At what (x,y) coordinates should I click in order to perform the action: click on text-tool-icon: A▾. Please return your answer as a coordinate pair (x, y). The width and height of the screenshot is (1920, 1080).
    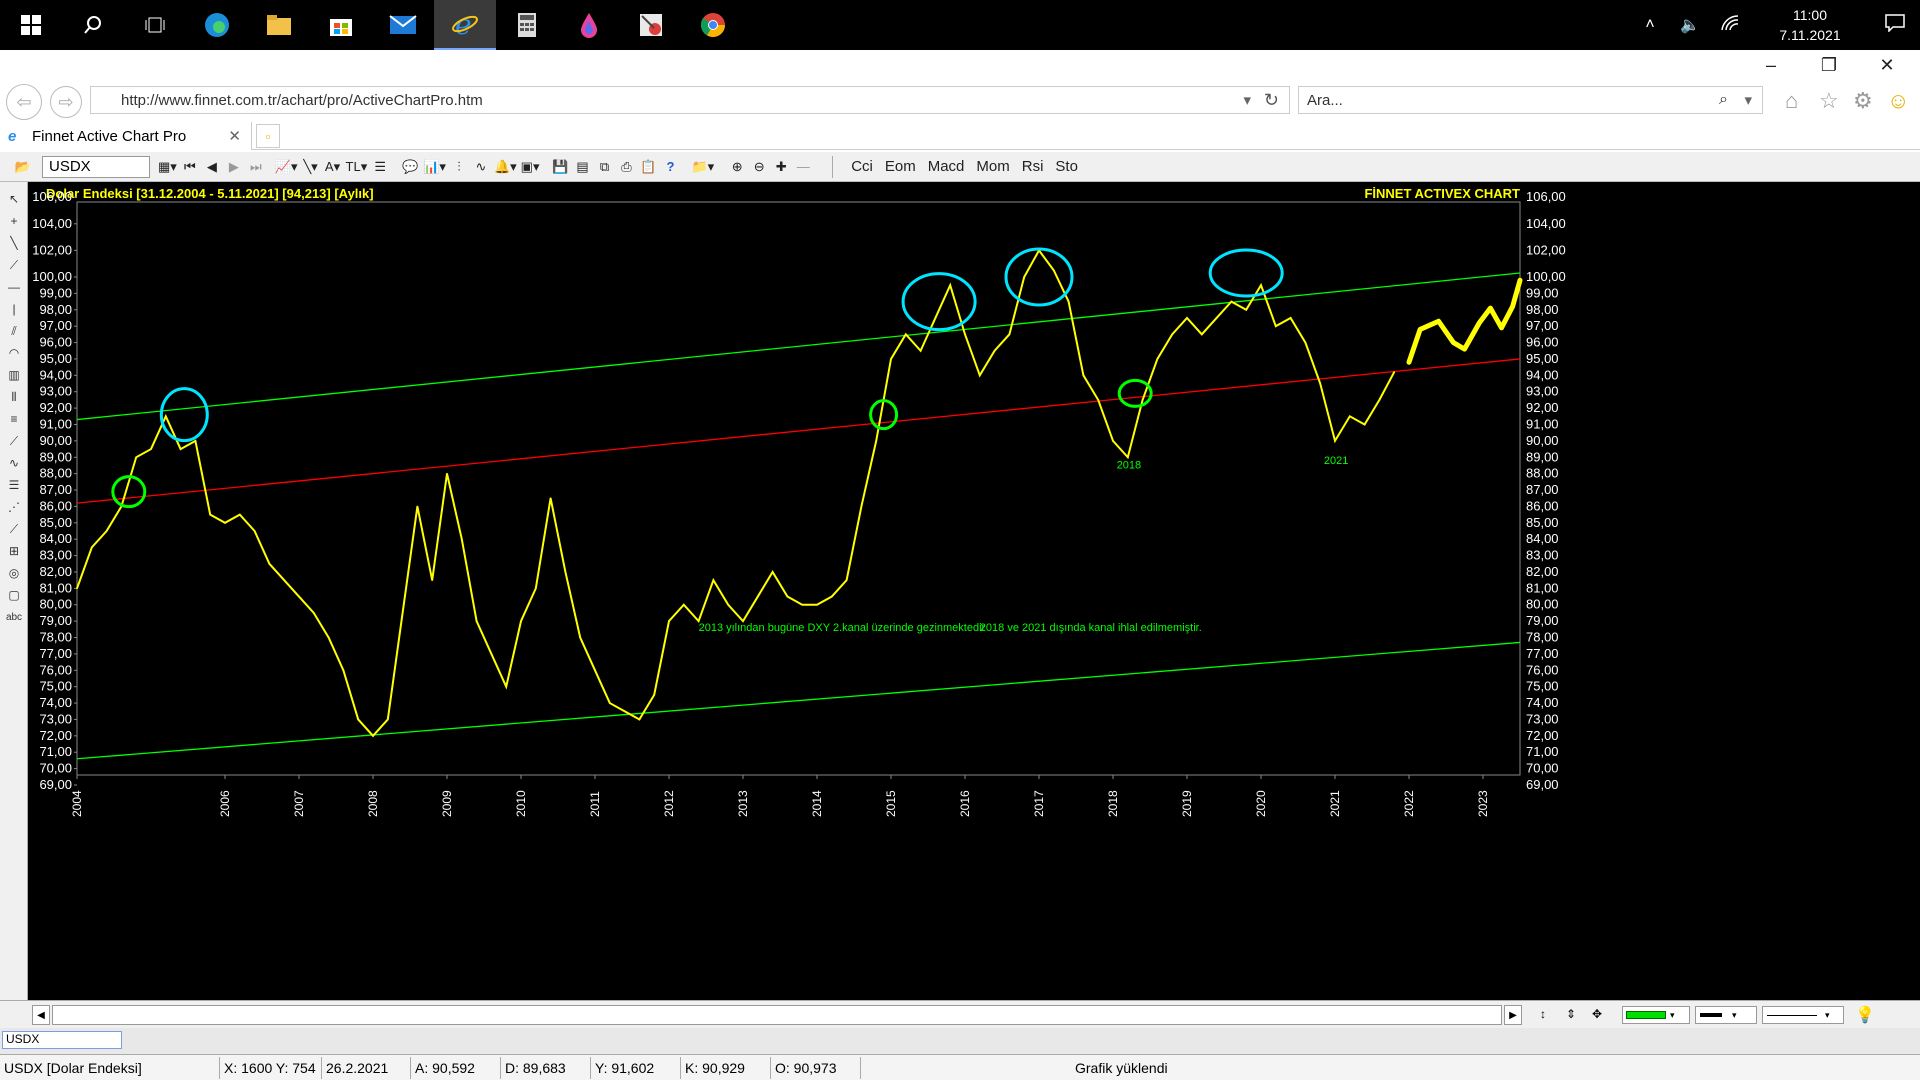
    Looking at the image, I should click on (333, 167).